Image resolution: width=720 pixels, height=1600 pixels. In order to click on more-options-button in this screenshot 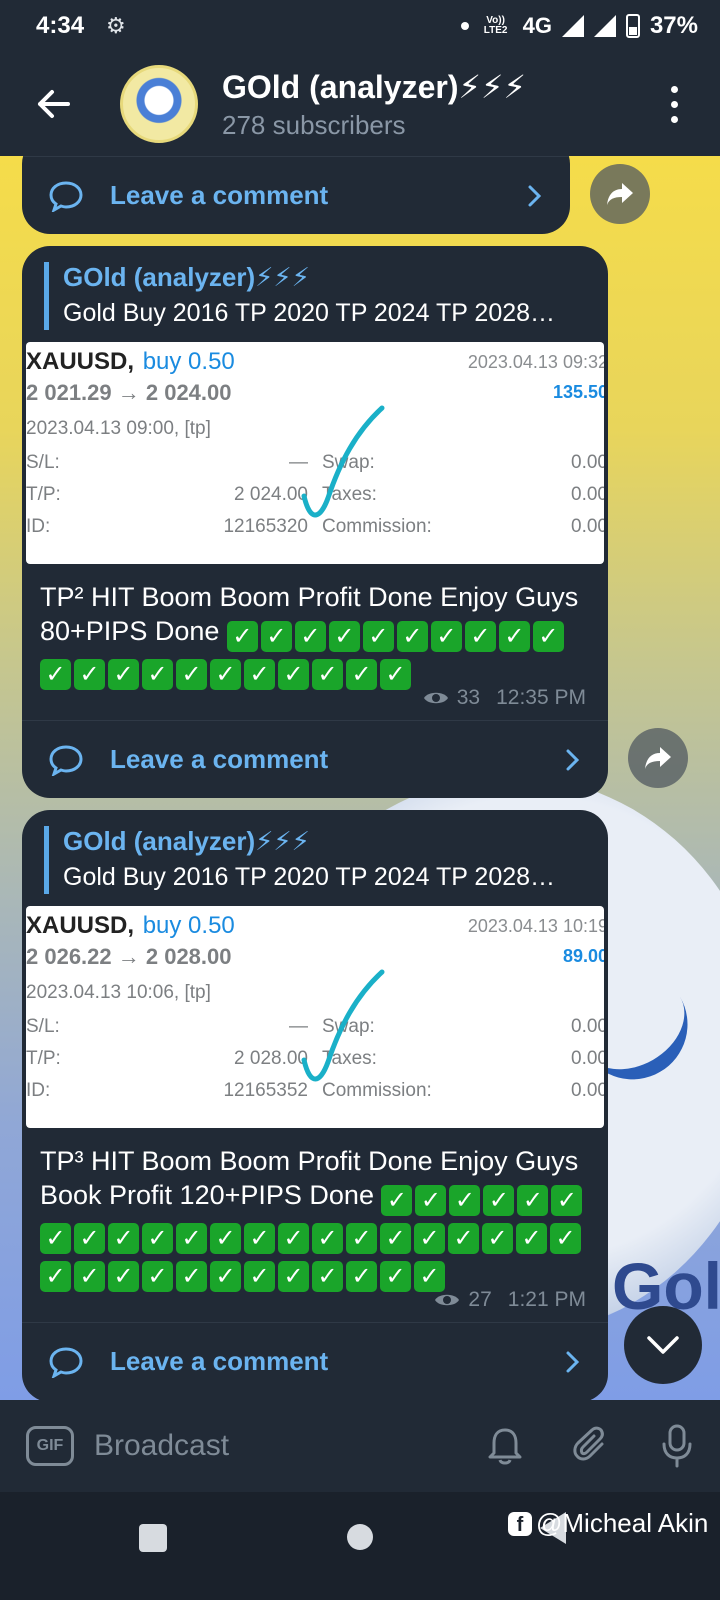, I will do `click(674, 104)`.